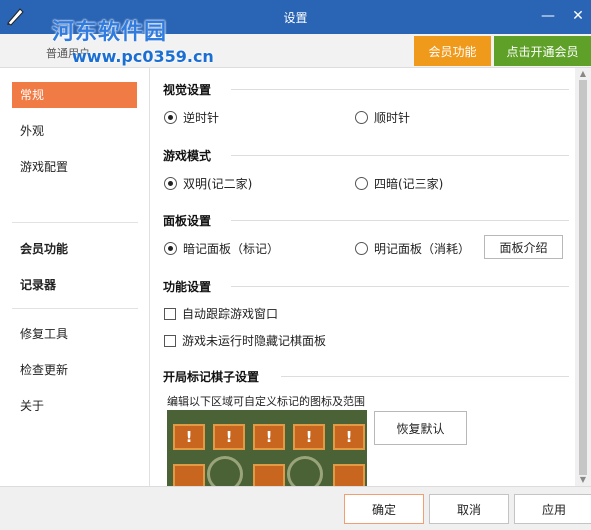 The height and width of the screenshot is (530, 591). I want to click on checkbox-auto-track: 自动跟踪游戏窗口, so click(221, 313).